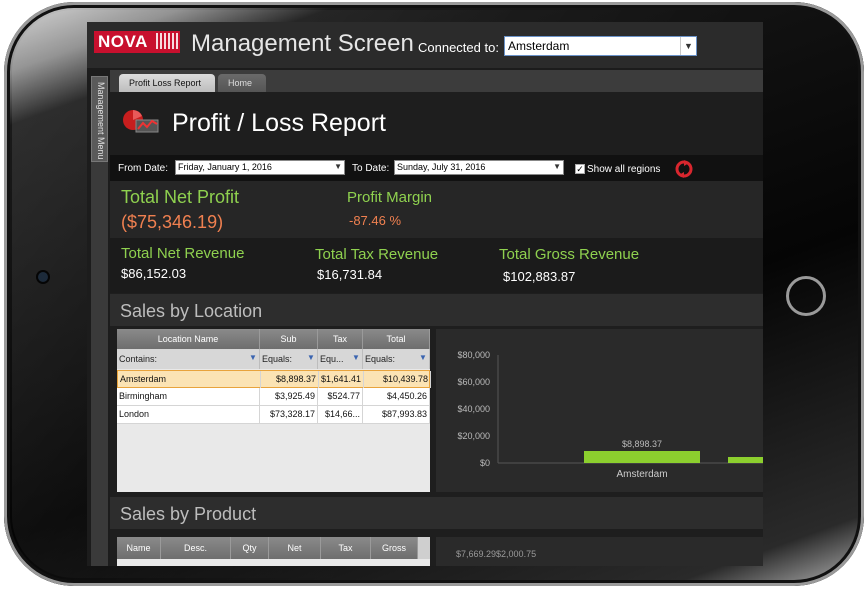 This screenshot has width=868, height=590. Describe the element at coordinates (485, 463) in the screenshot. I see `y-tick-label: $0` at that location.